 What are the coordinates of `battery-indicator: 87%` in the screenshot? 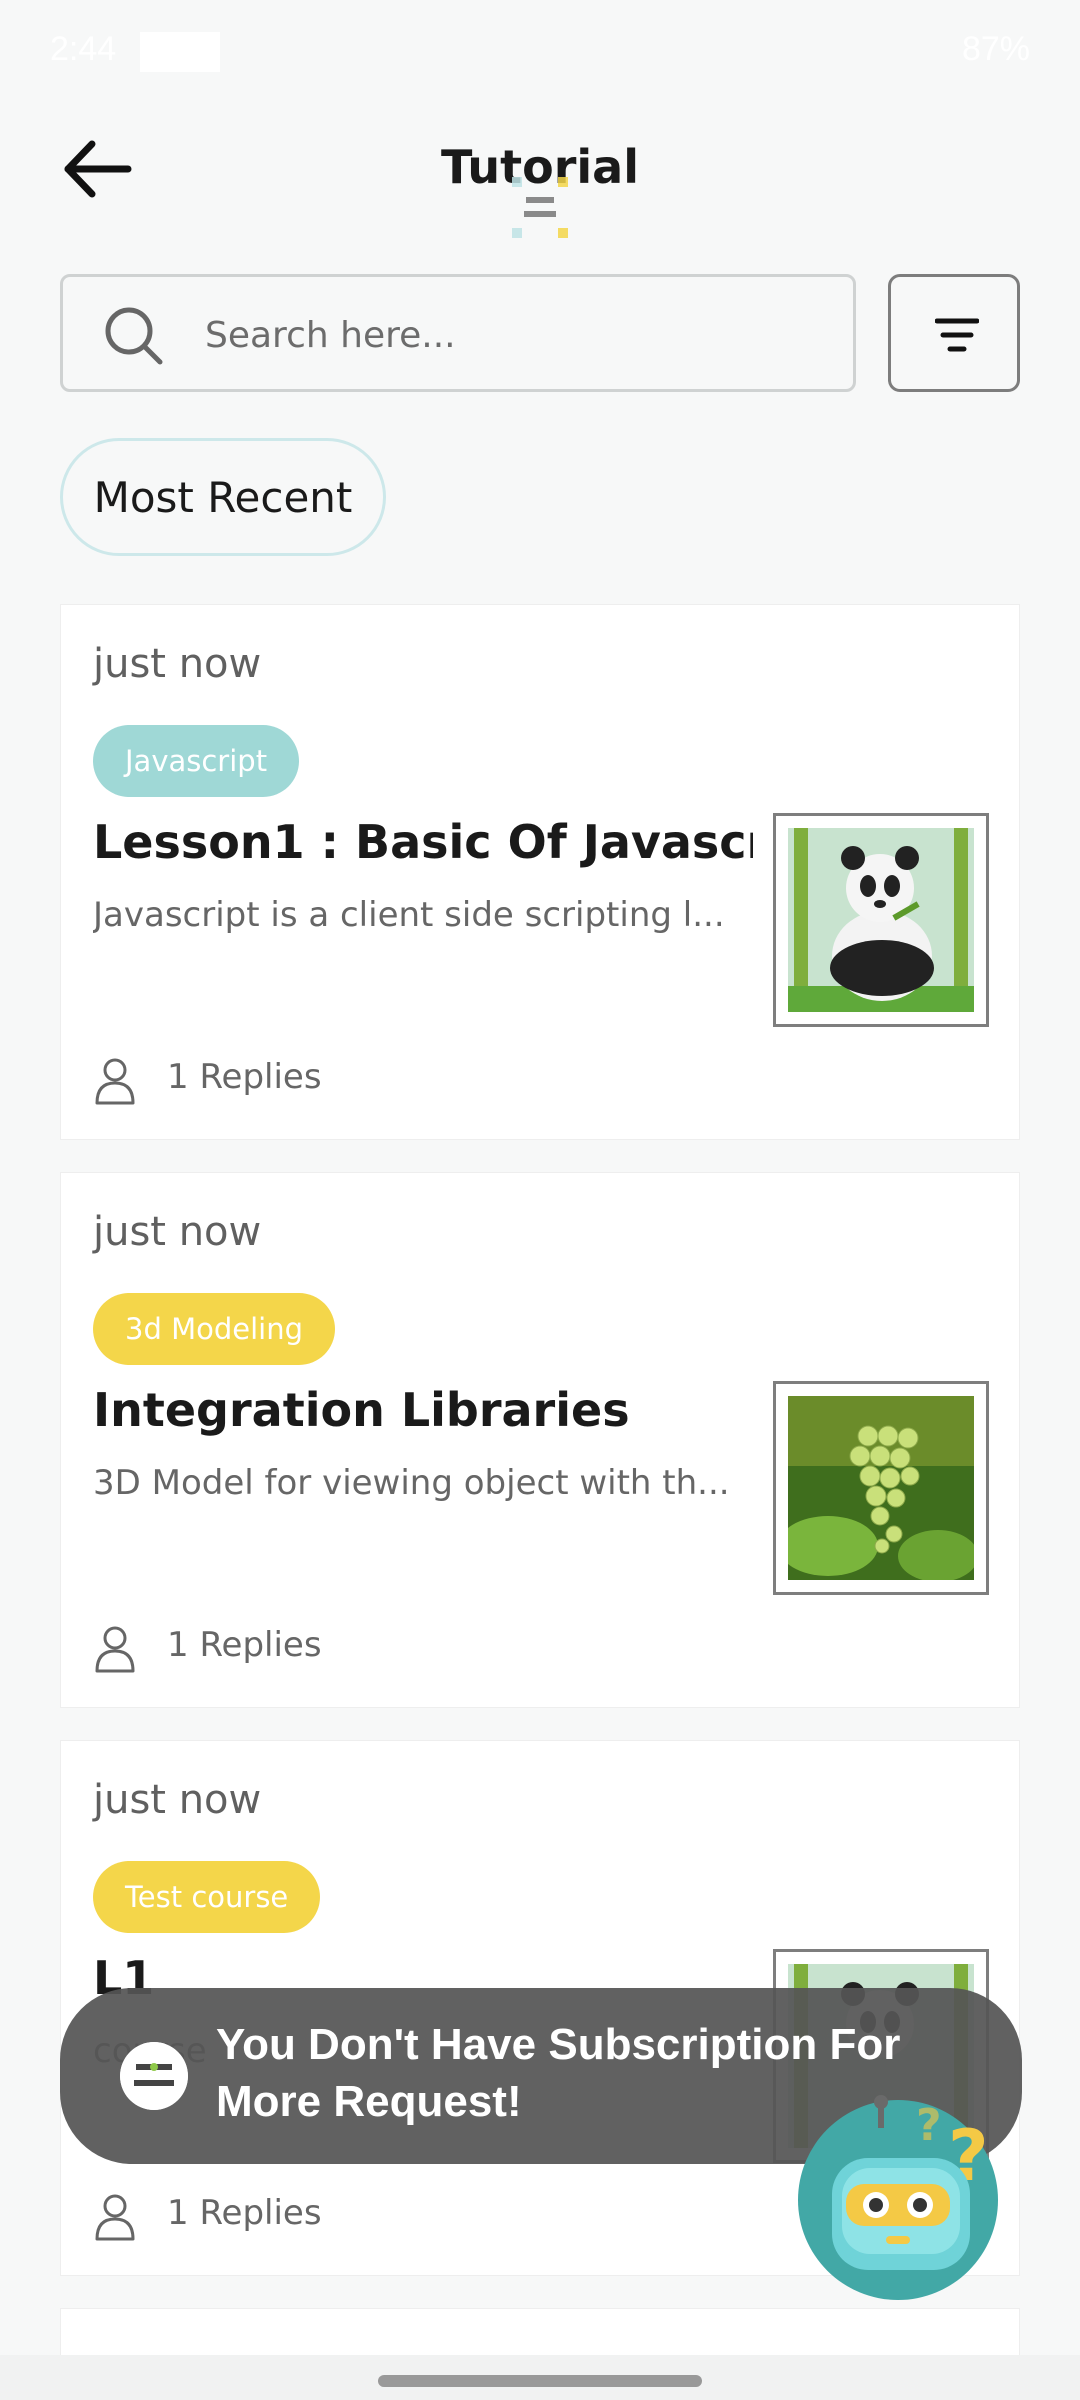 It's located at (995, 49).